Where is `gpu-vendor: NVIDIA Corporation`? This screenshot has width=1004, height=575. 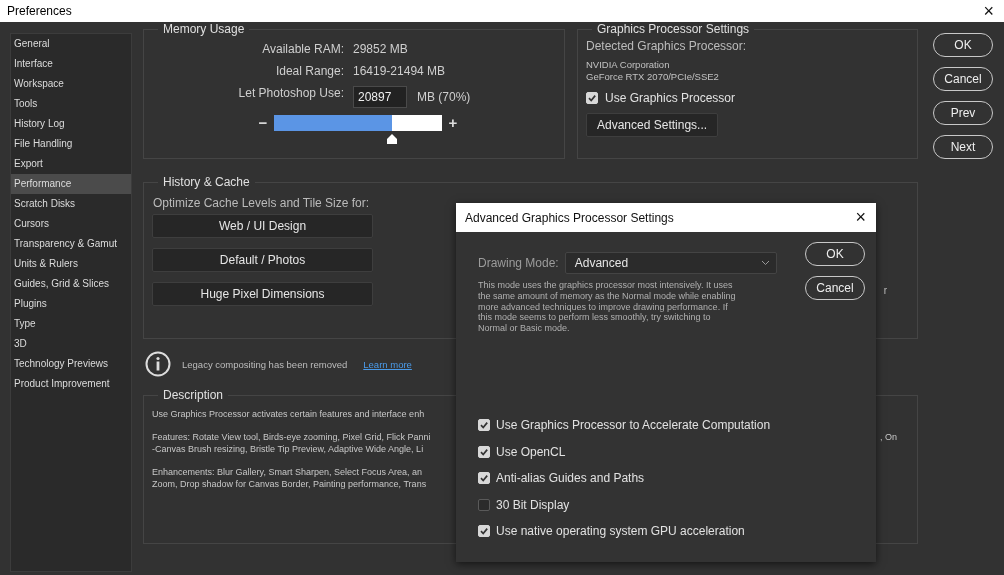 gpu-vendor: NVIDIA Corporation is located at coordinates (628, 65).